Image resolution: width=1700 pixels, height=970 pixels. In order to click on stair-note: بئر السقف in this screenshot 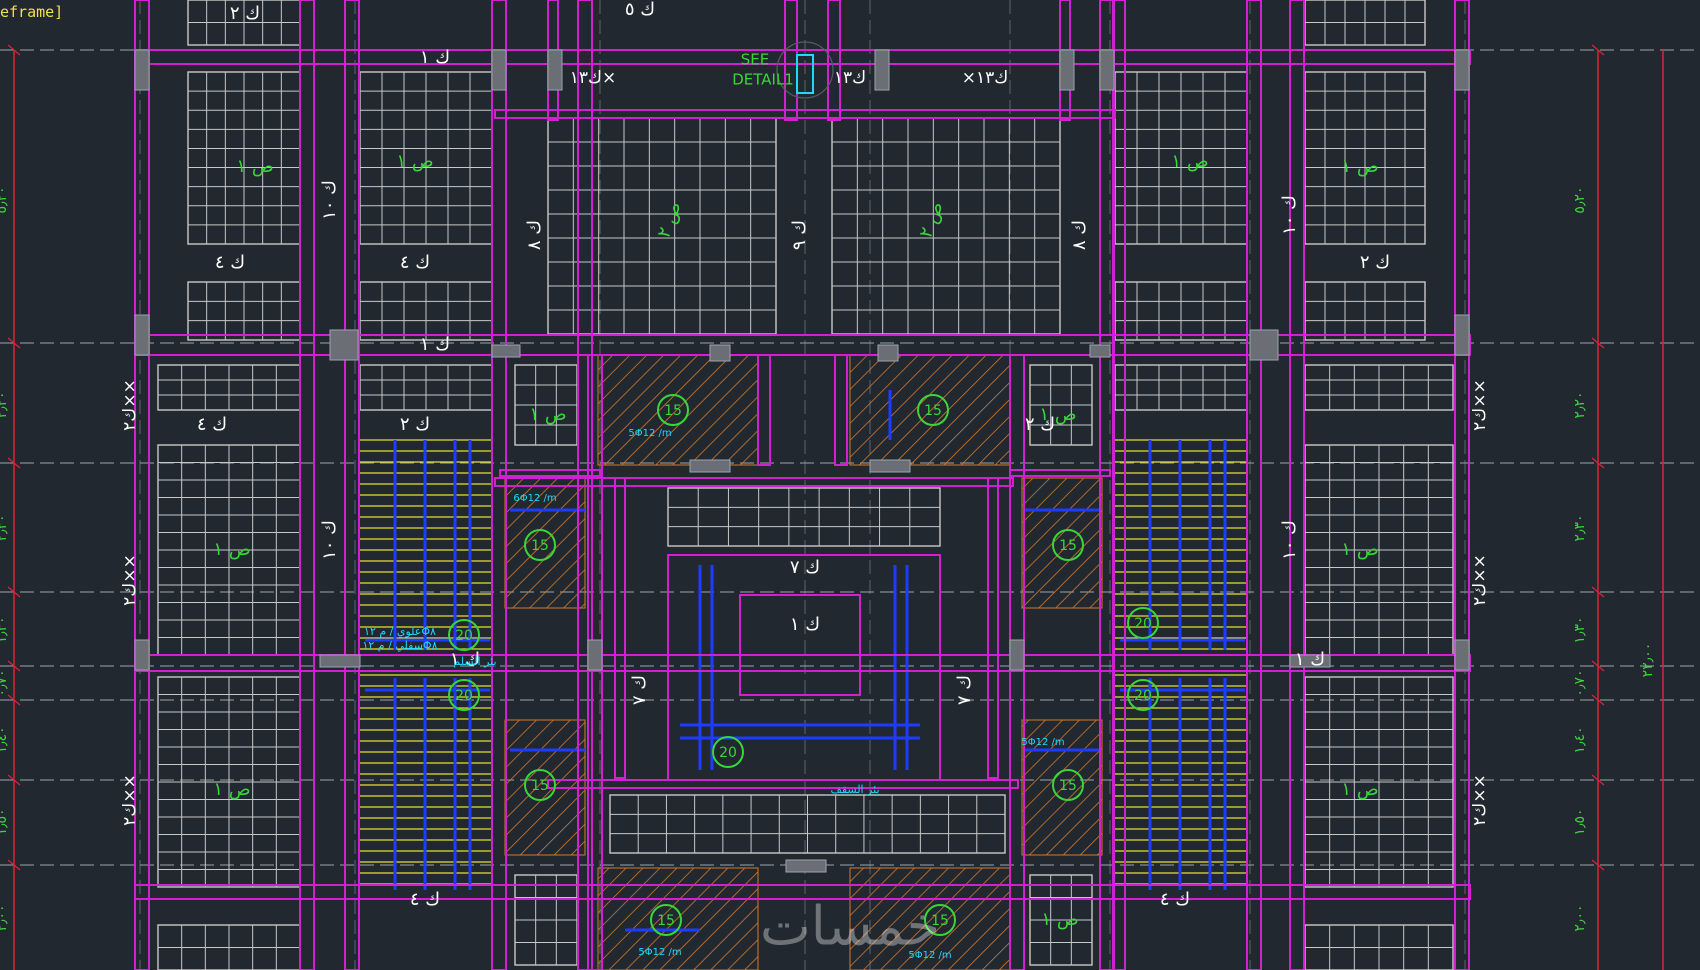, I will do `click(854, 789)`.